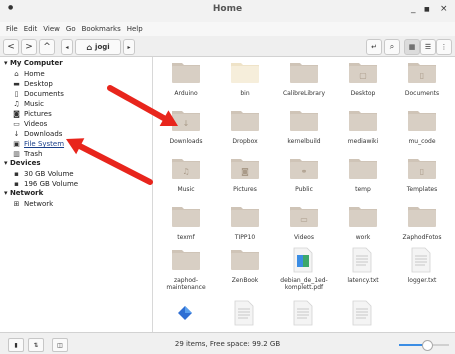  I want to click on zoom-slider-knob, so click(427, 345).